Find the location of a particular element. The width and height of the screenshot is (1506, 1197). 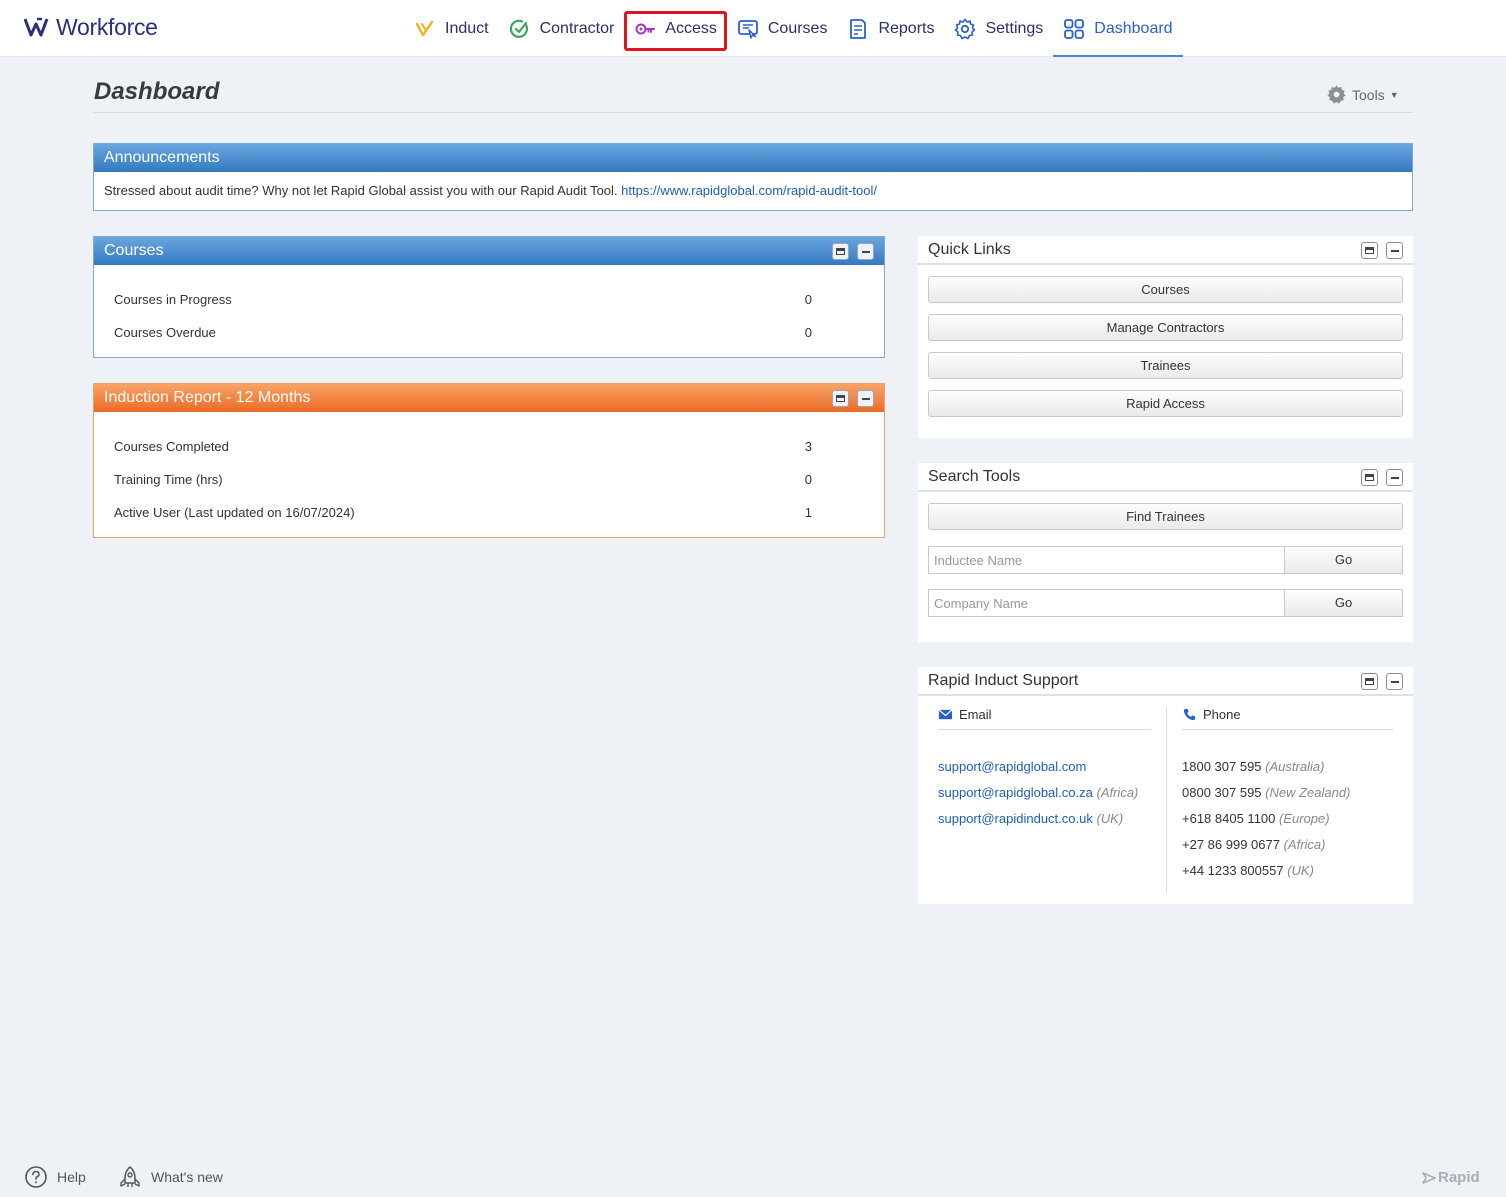

email-link: support@rapidinduct.co.uk is located at coordinates (1015, 818).